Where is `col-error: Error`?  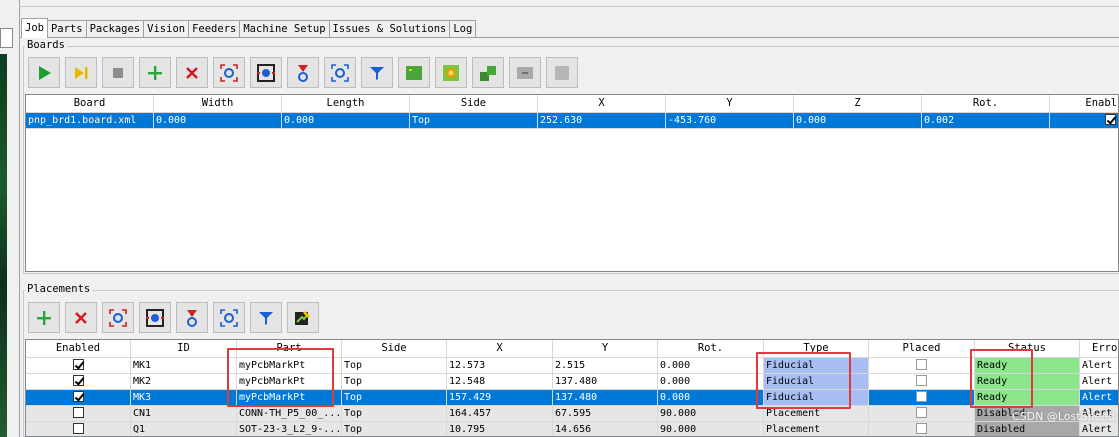
col-error: Error is located at coordinates (1099, 348).